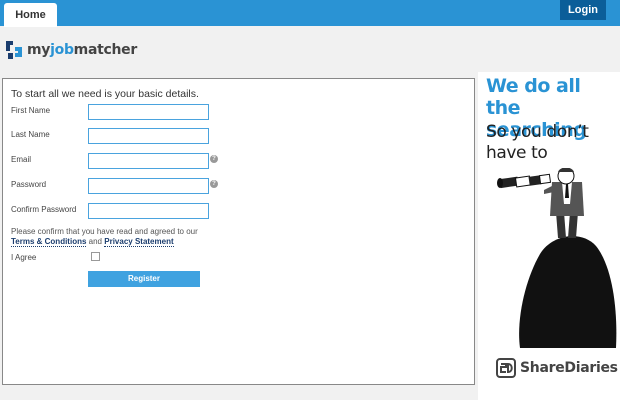 This screenshot has height=400, width=620. What do you see at coordinates (30, 15) in the screenshot?
I see `tab-home: Home` at bounding box center [30, 15].